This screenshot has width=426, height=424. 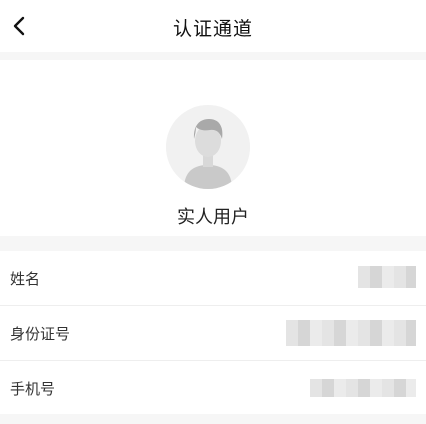 What do you see at coordinates (213, 388) in the screenshot?
I see `phone-row: 手机号` at bounding box center [213, 388].